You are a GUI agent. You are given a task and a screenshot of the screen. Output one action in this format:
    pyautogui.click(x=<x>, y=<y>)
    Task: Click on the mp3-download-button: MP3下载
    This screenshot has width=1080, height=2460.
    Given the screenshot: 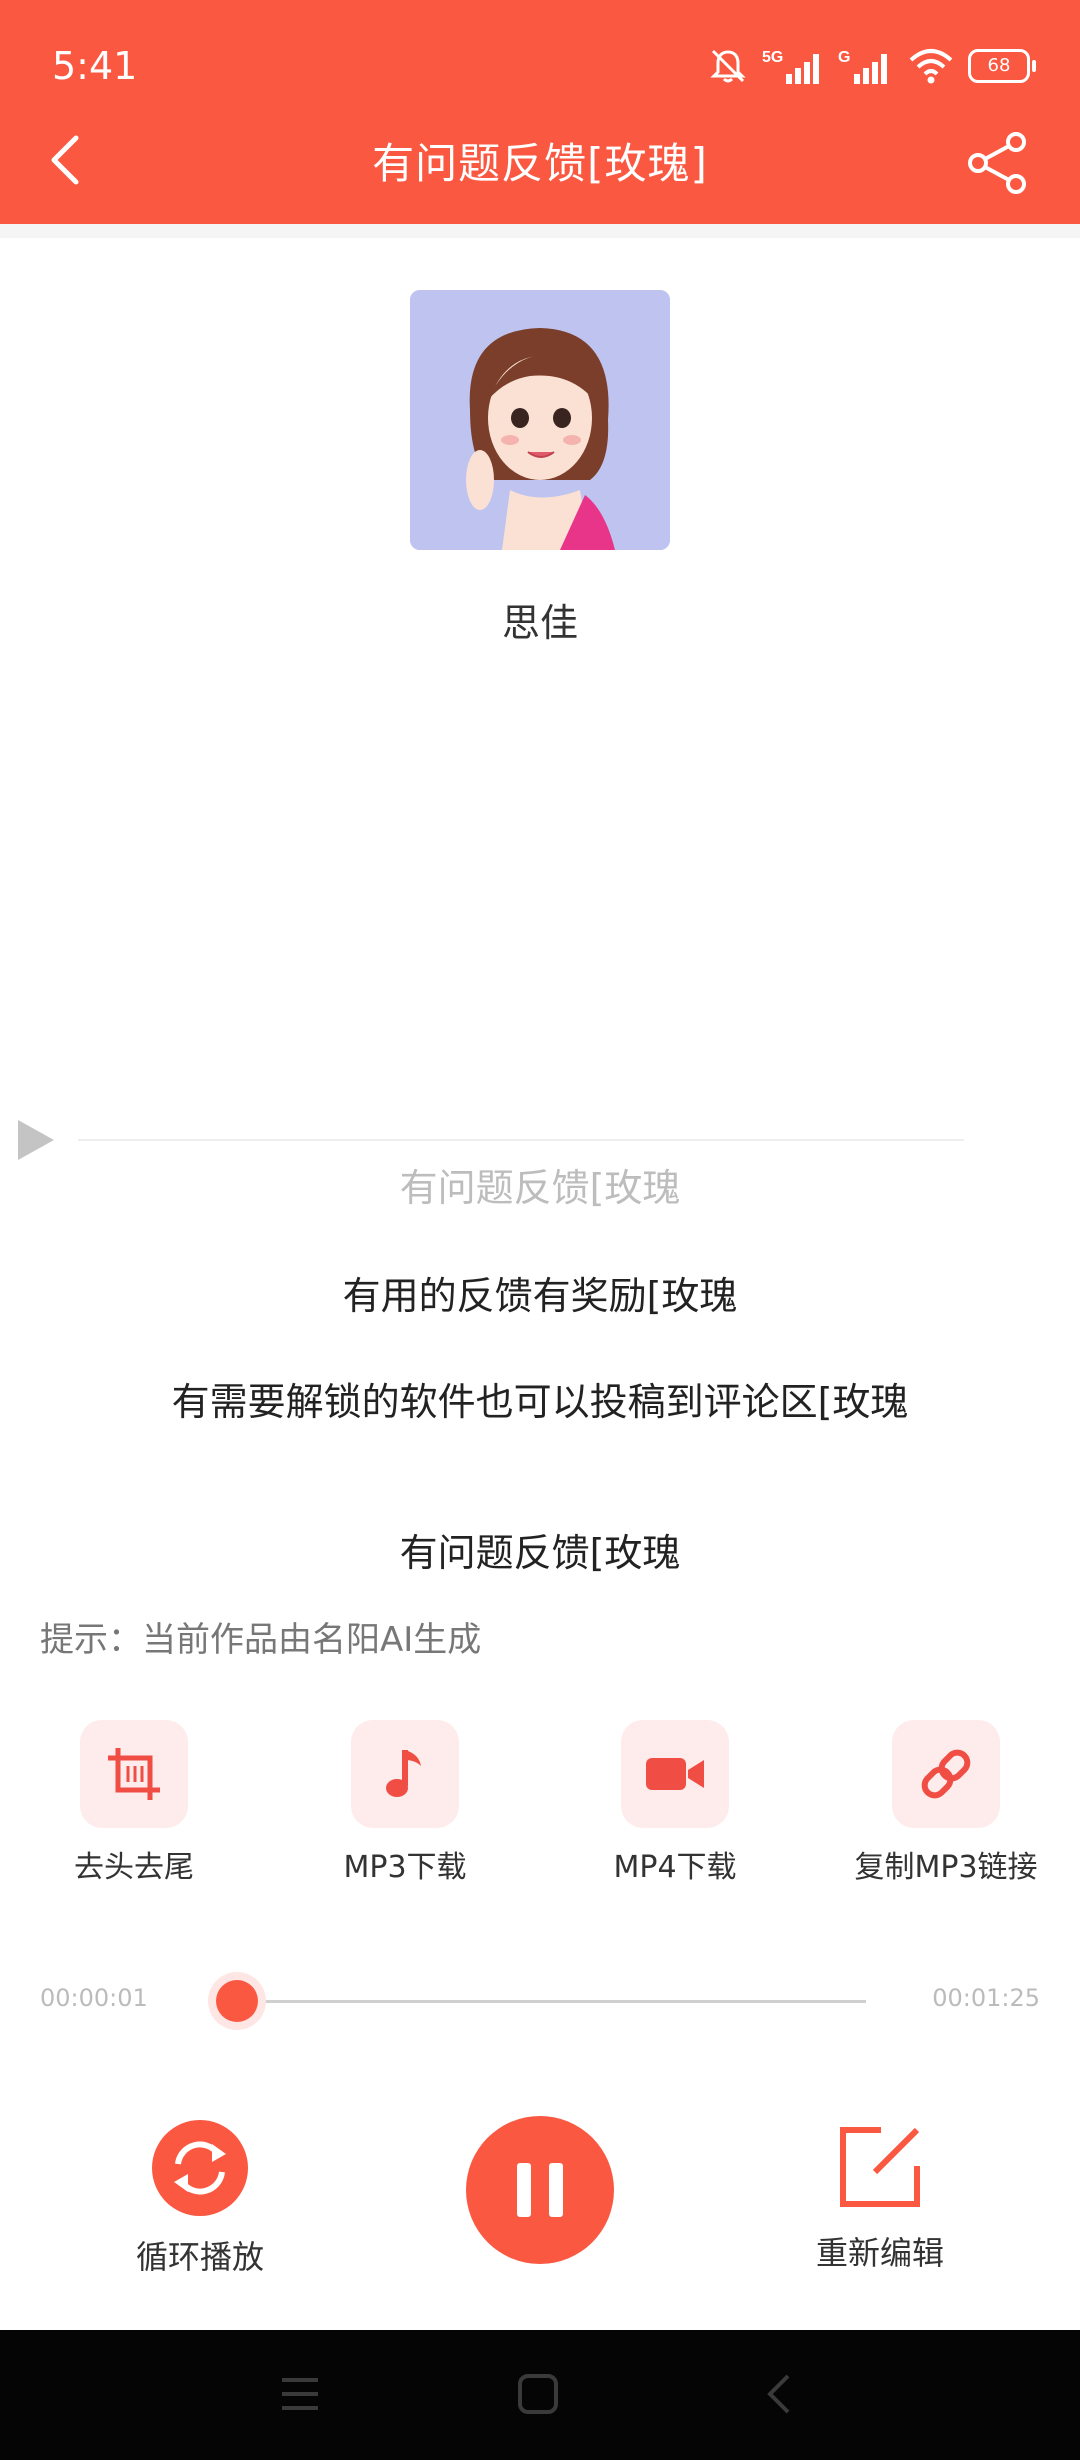 What is the action you would take?
    pyautogui.click(x=405, y=1803)
    